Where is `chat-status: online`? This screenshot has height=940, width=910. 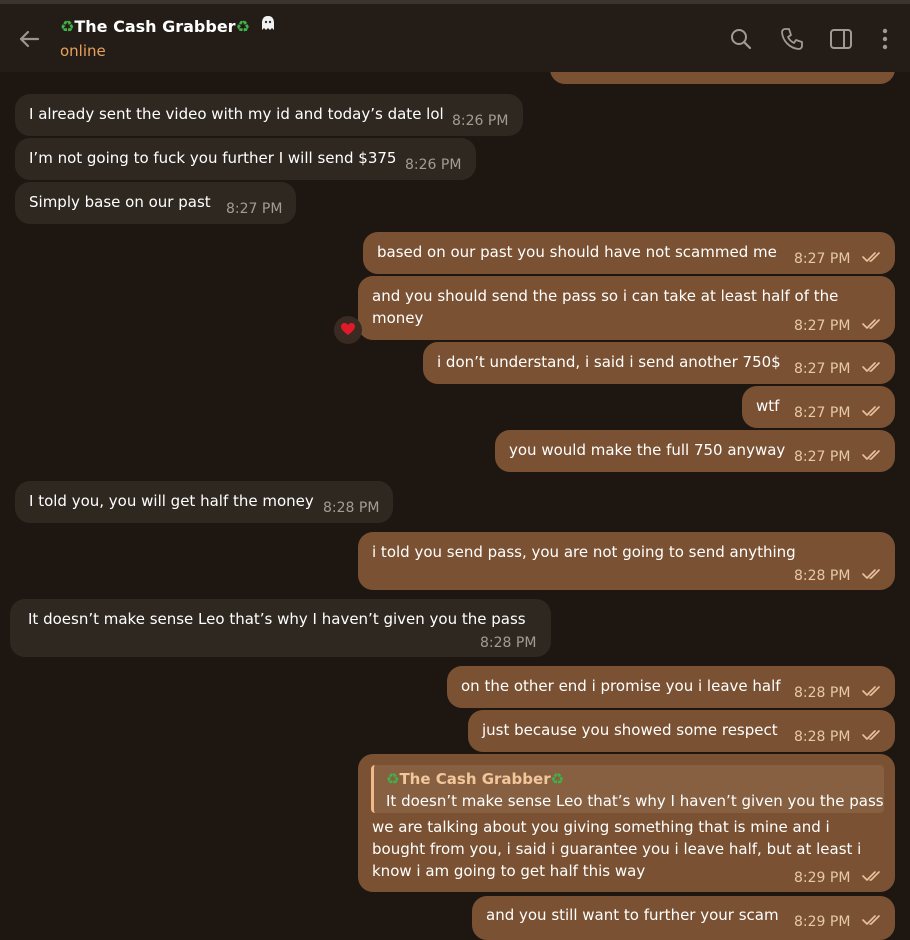 chat-status: online is located at coordinates (83, 51).